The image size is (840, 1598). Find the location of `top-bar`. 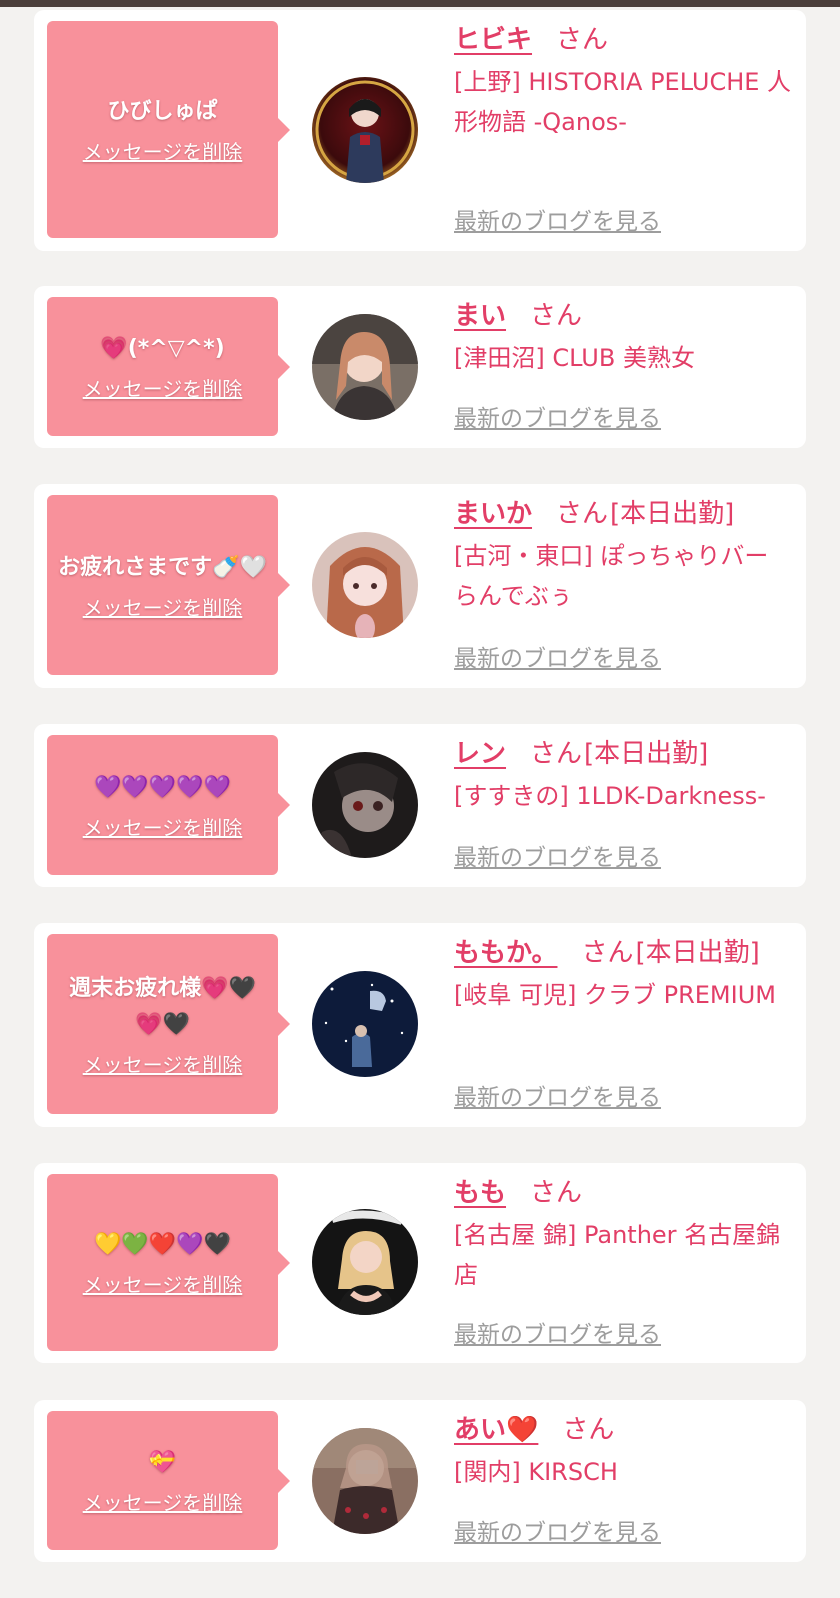

top-bar is located at coordinates (420, 3).